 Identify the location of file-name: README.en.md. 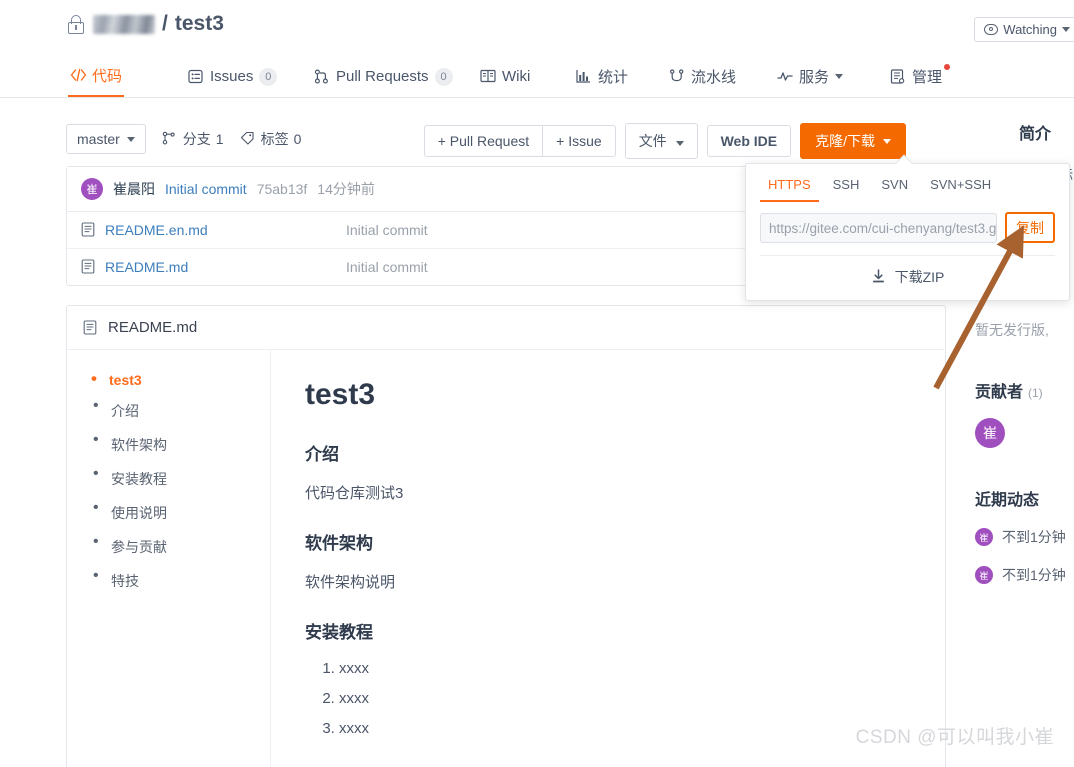
(156, 230).